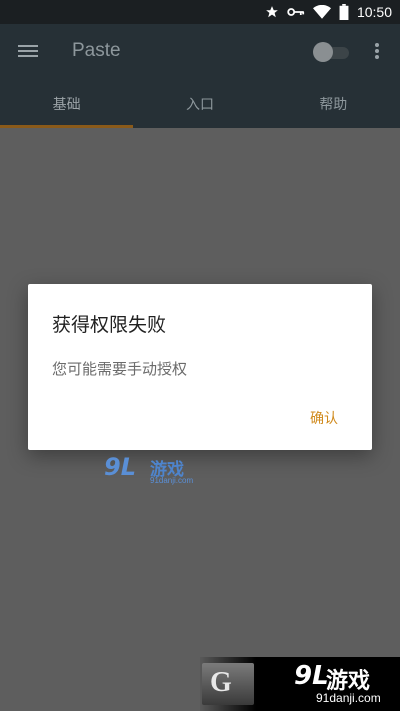 The width and height of the screenshot is (400, 711). I want to click on status-icons: 10:50, so click(328, 12).